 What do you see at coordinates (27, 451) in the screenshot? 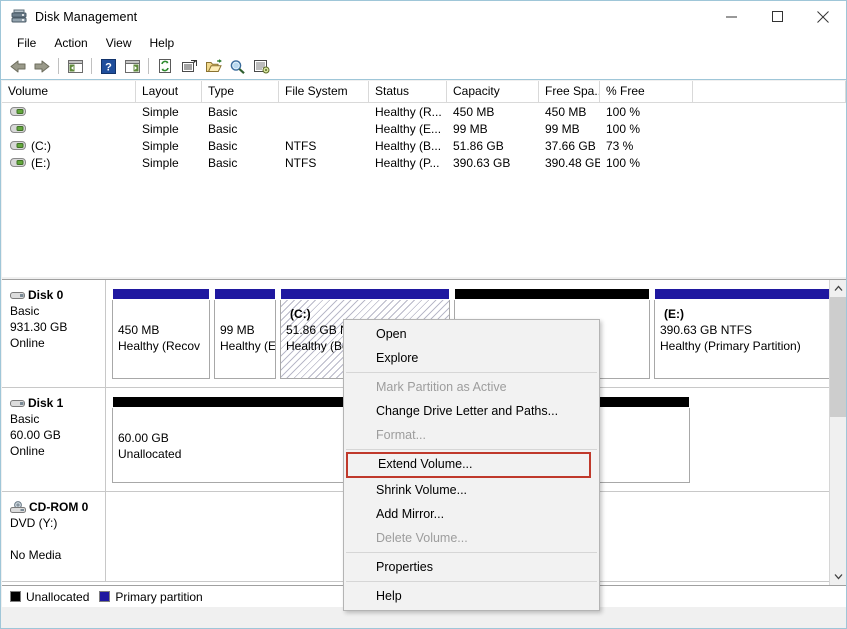
I see `disk-status: Online` at bounding box center [27, 451].